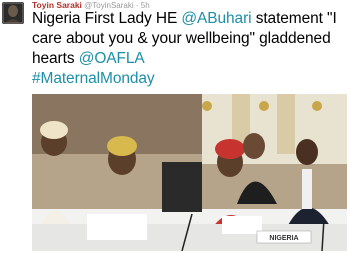 This screenshot has height=253, width=350. What do you see at coordinates (93, 78) in the screenshot?
I see `hashtag-maternalmonday: #MaternalMonday` at bounding box center [93, 78].